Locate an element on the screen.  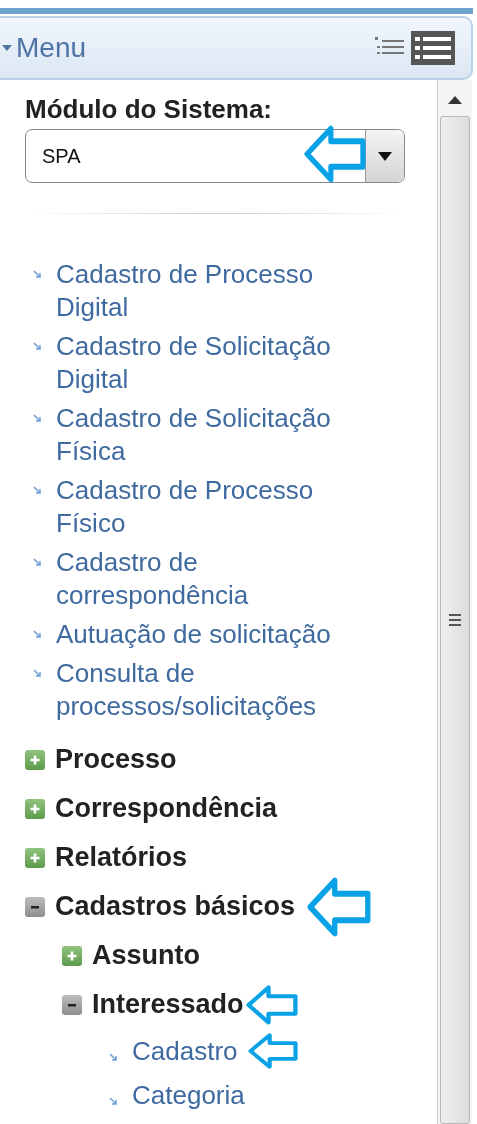
tree-node: Cadastros básicos is located at coordinates (175, 906).